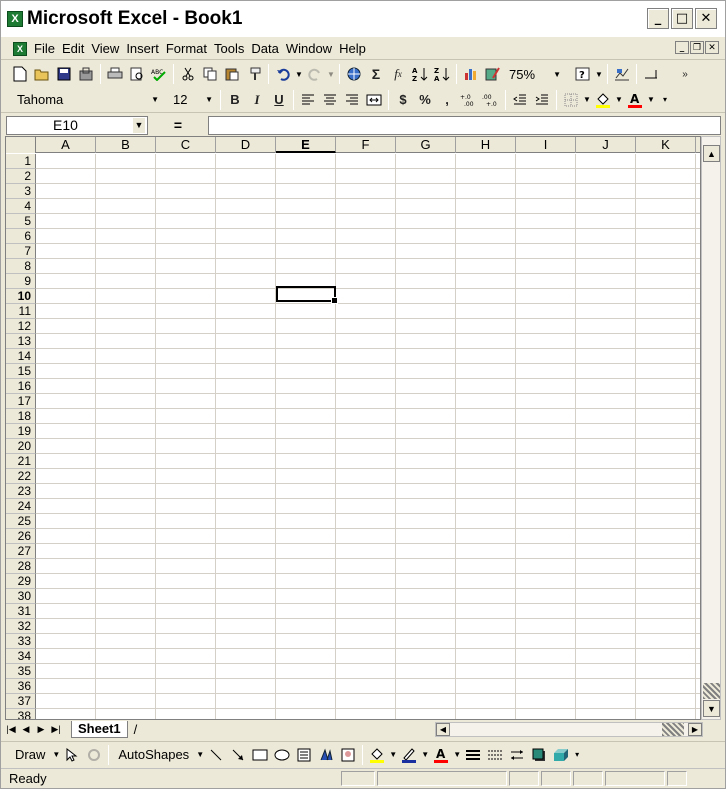 This screenshot has height=789, width=726. I want to click on fill-color-icon, so click(603, 100).